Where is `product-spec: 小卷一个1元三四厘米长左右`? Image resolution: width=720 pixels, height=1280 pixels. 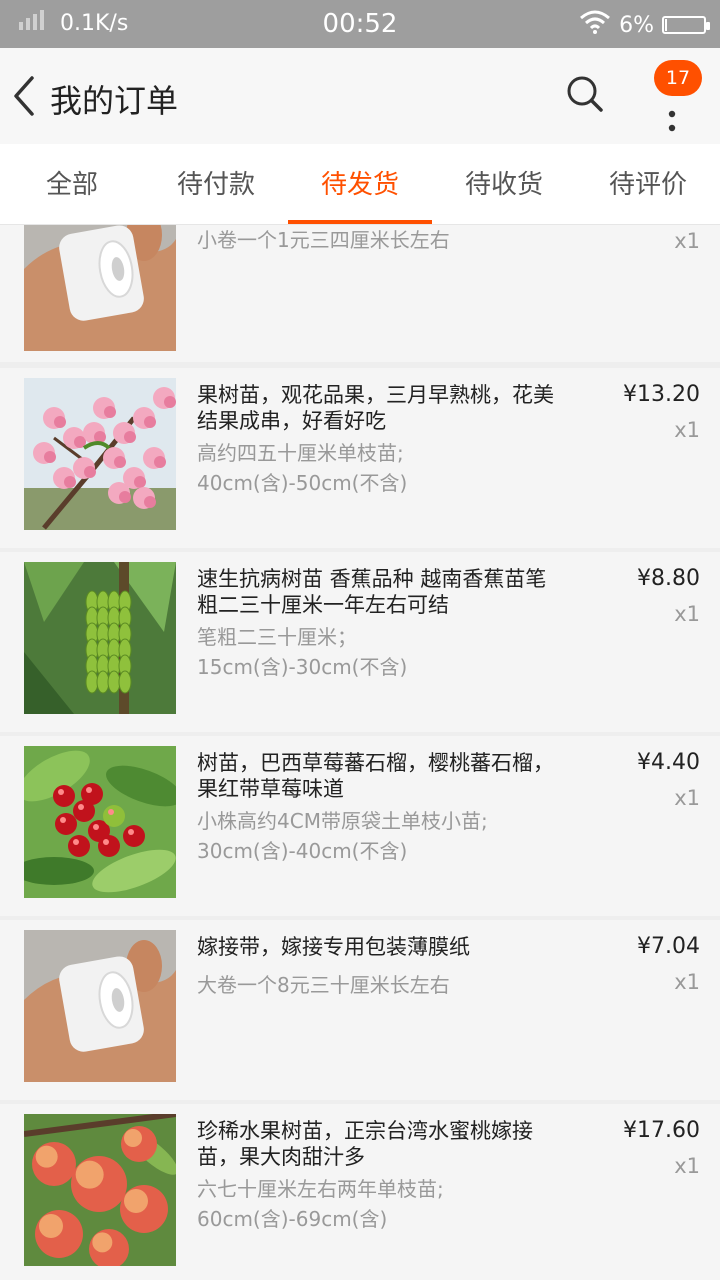
product-spec: 小卷一个1元三四厘米长左右 is located at coordinates (323, 240).